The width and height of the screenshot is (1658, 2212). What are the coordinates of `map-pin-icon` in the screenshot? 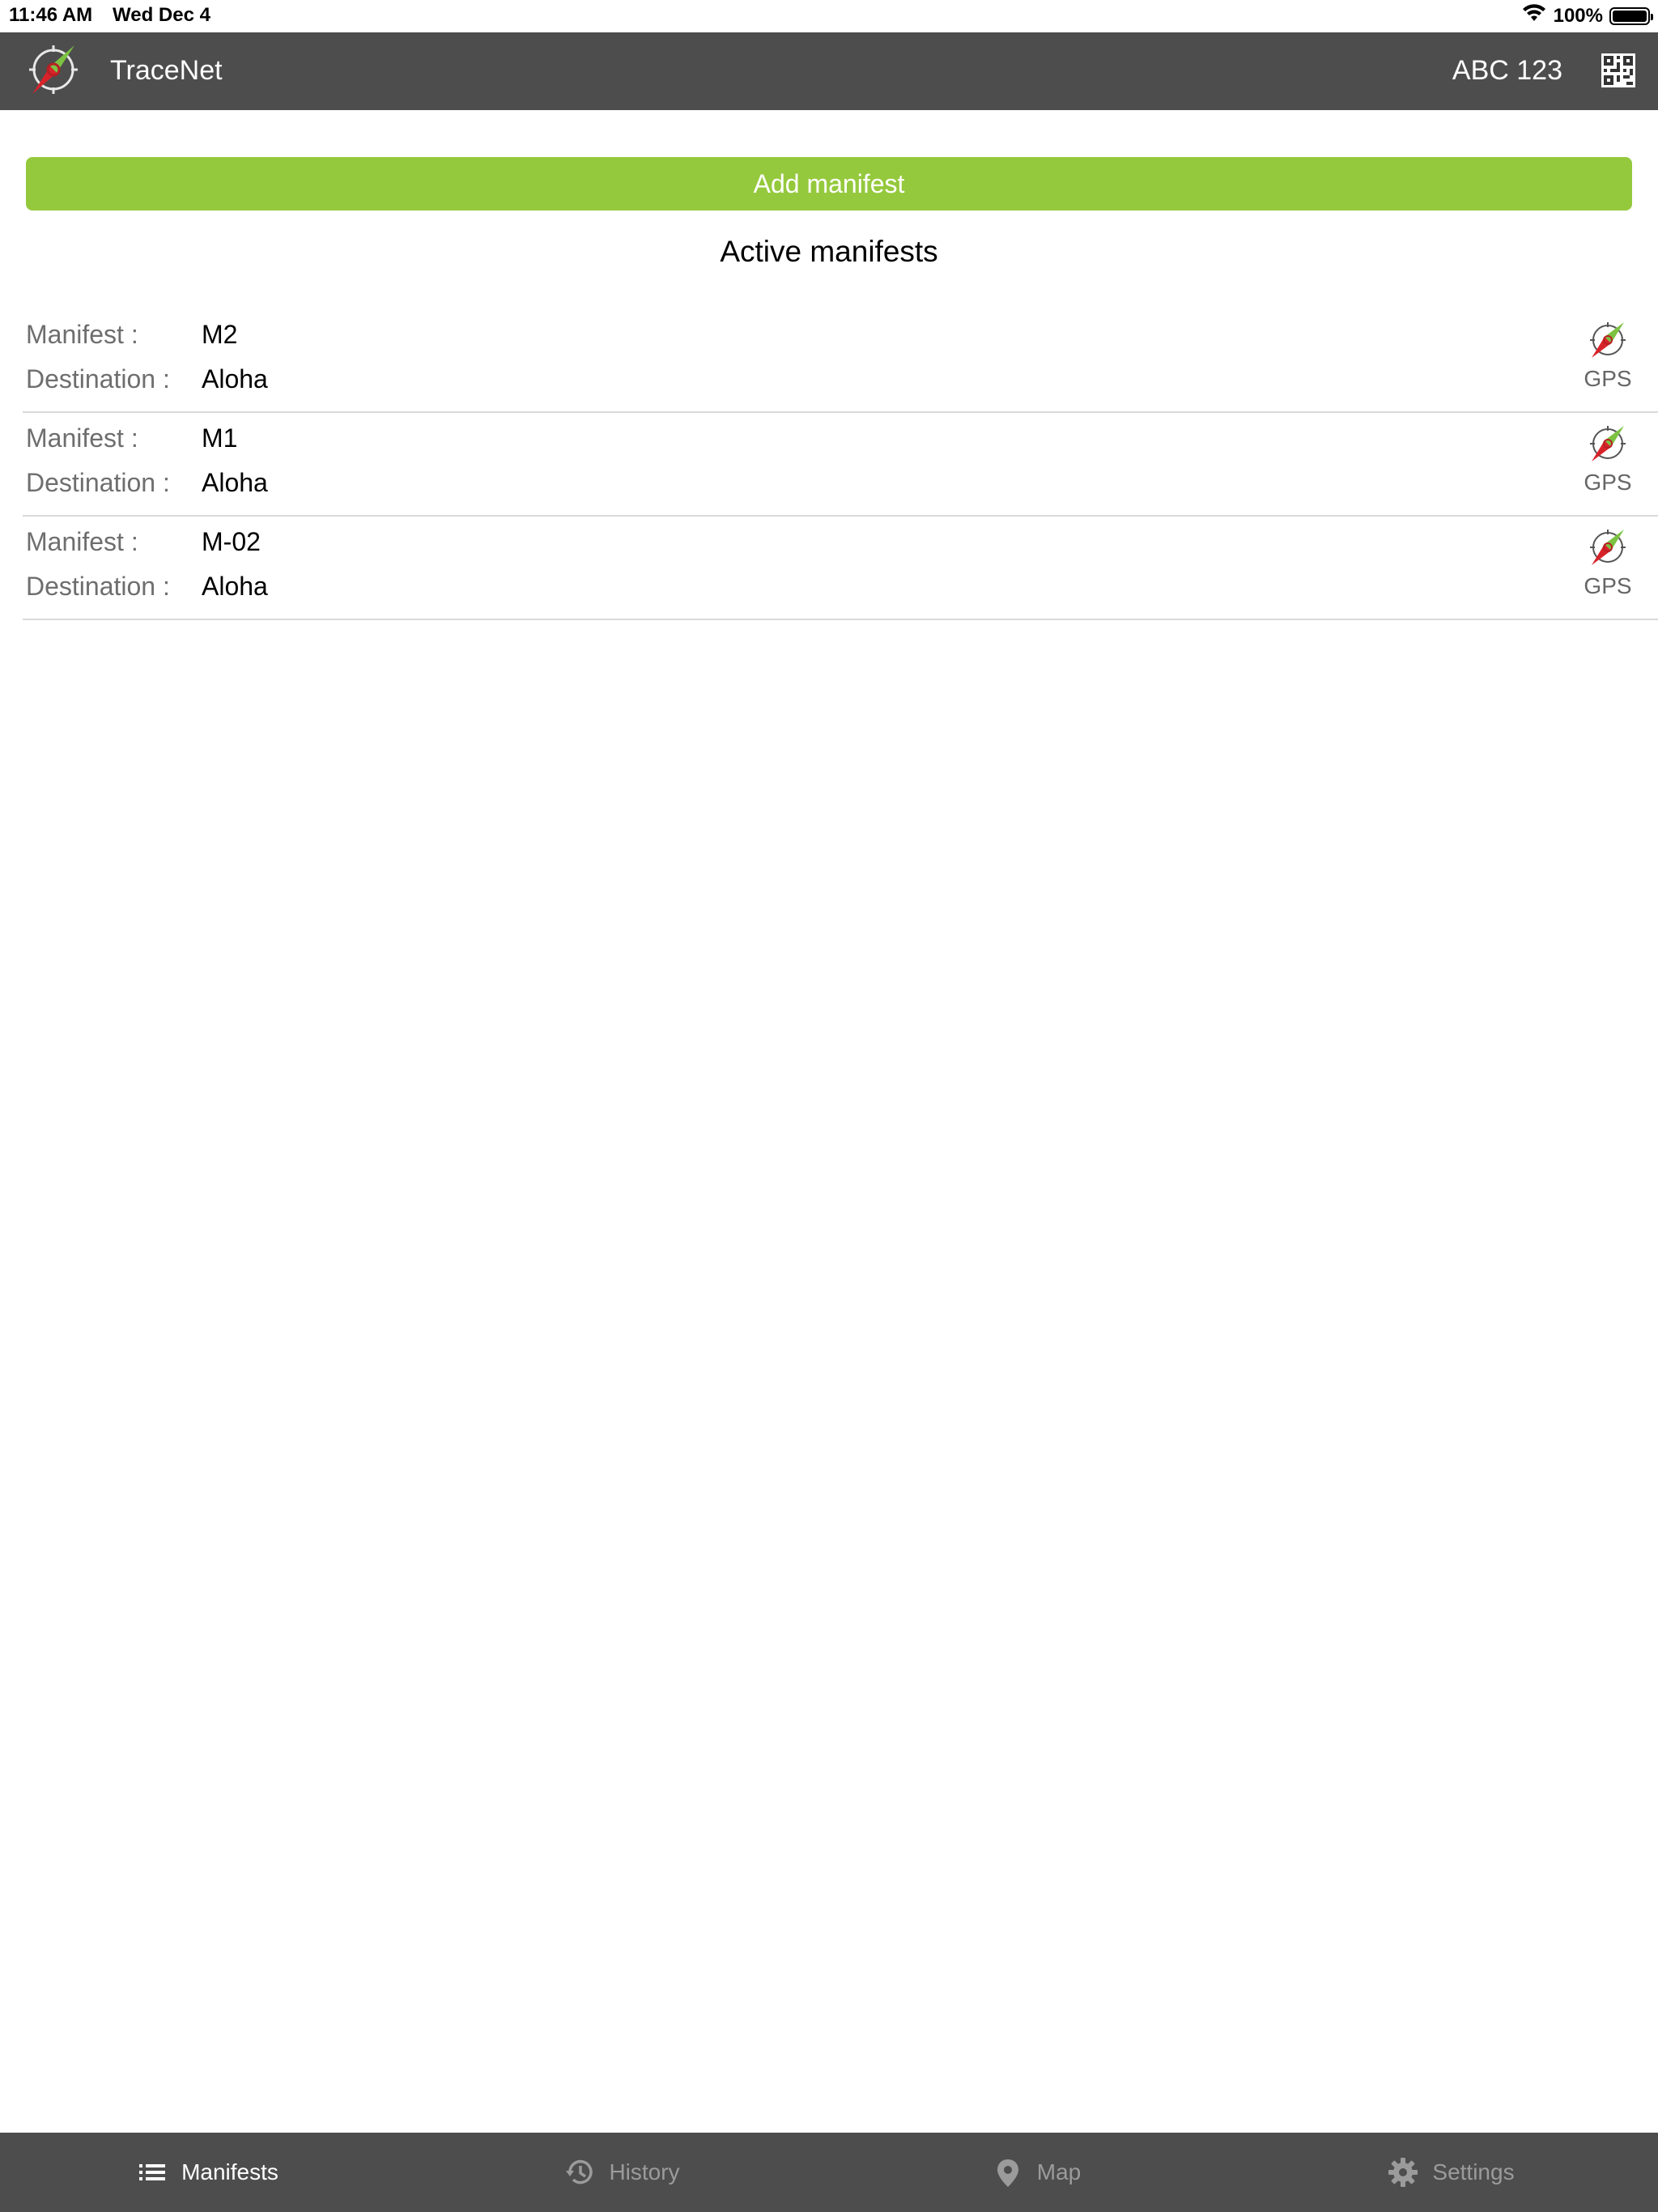 It's located at (1008, 2172).